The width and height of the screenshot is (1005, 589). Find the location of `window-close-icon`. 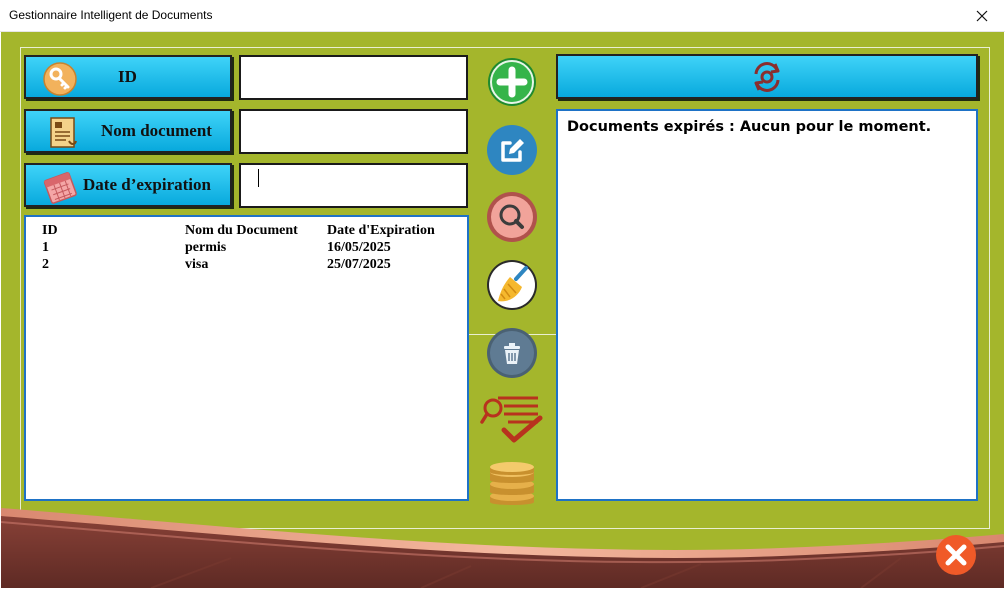

window-close-icon is located at coordinates (982, 15).